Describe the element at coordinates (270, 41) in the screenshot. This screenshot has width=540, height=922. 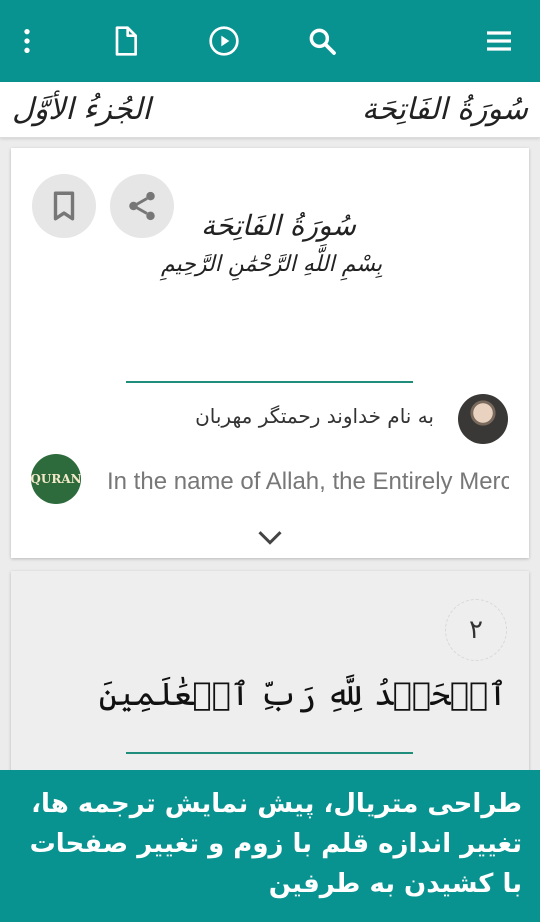
I see `app-bar` at that location.